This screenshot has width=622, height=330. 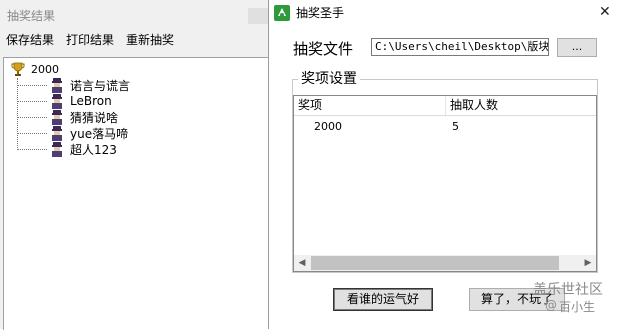 What do you see at coordinates (435, 263) in the screenshot?
I see `scroll-thumb` at bounding box center [435, 263].